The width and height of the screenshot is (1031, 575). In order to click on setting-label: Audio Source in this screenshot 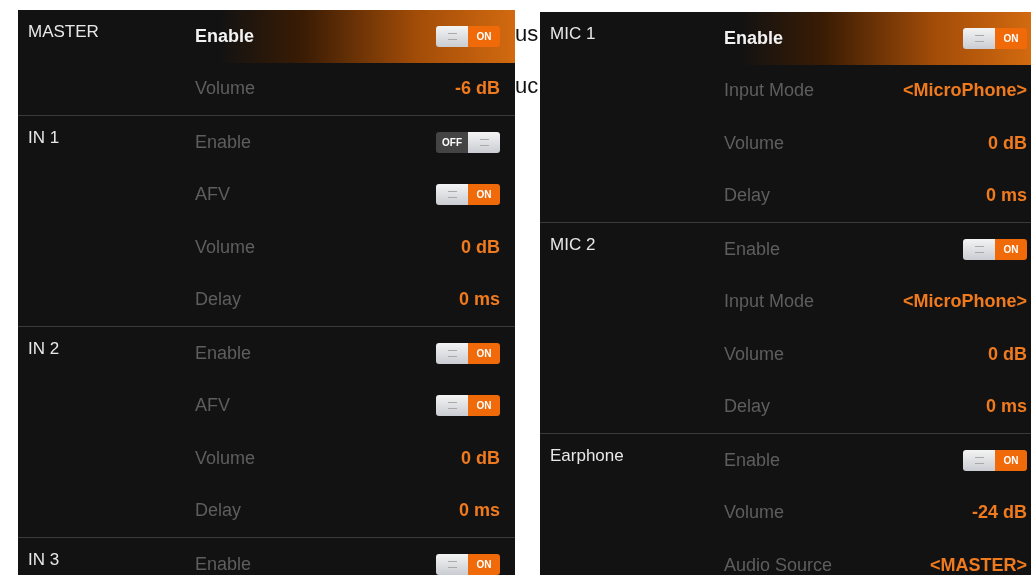, I will do `click(778, 564)`.